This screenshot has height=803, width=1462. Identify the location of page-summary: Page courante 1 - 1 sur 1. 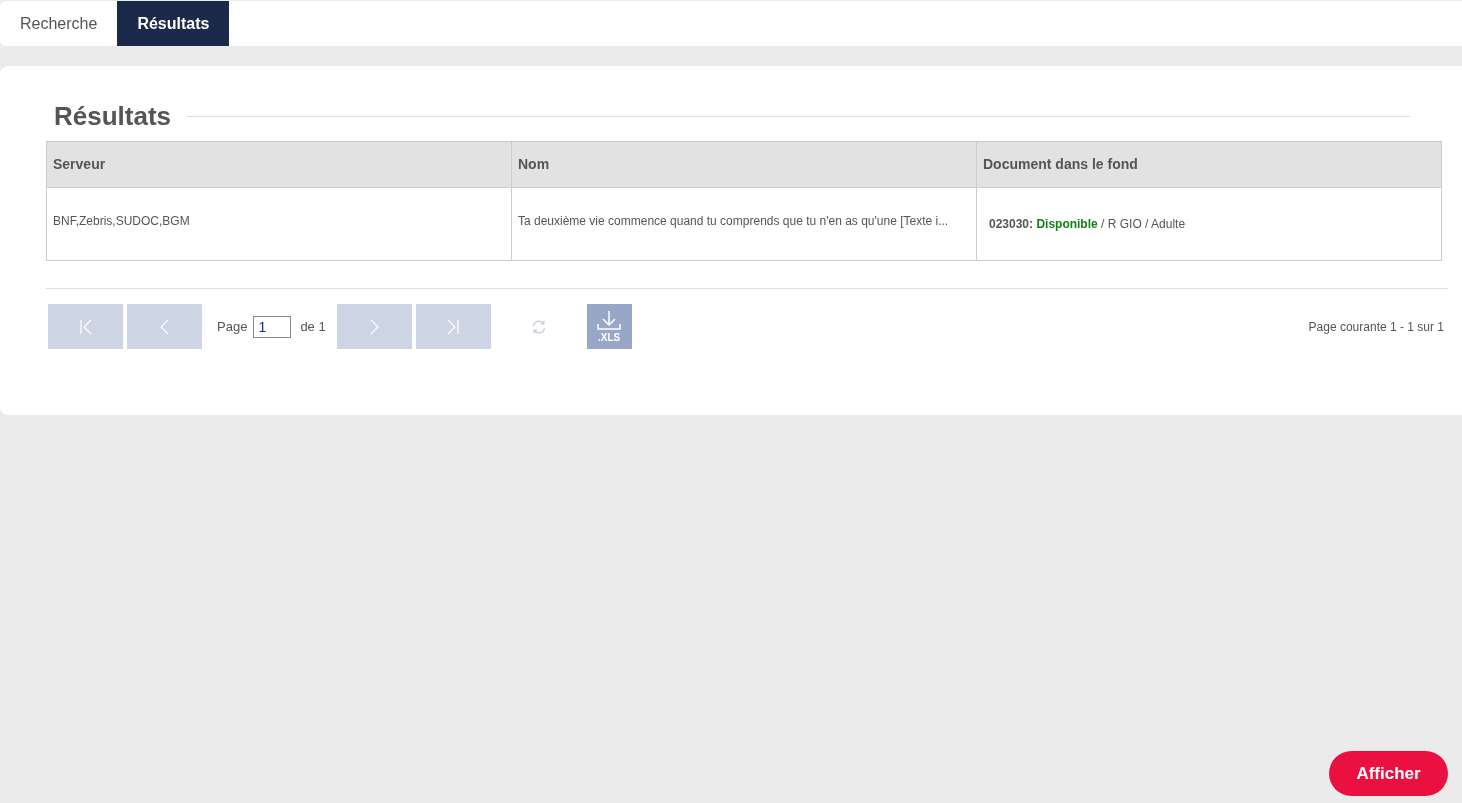
(1376, 327).